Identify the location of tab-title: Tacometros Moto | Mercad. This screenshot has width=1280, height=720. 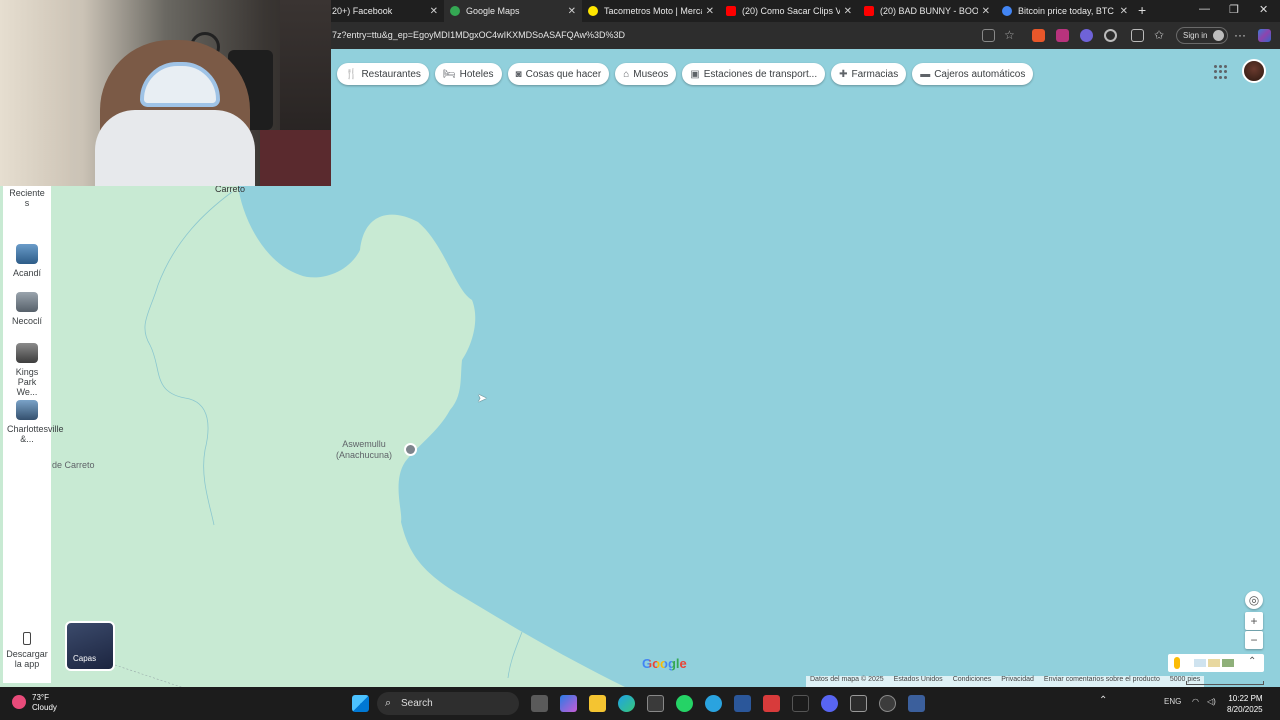
(653, 11).